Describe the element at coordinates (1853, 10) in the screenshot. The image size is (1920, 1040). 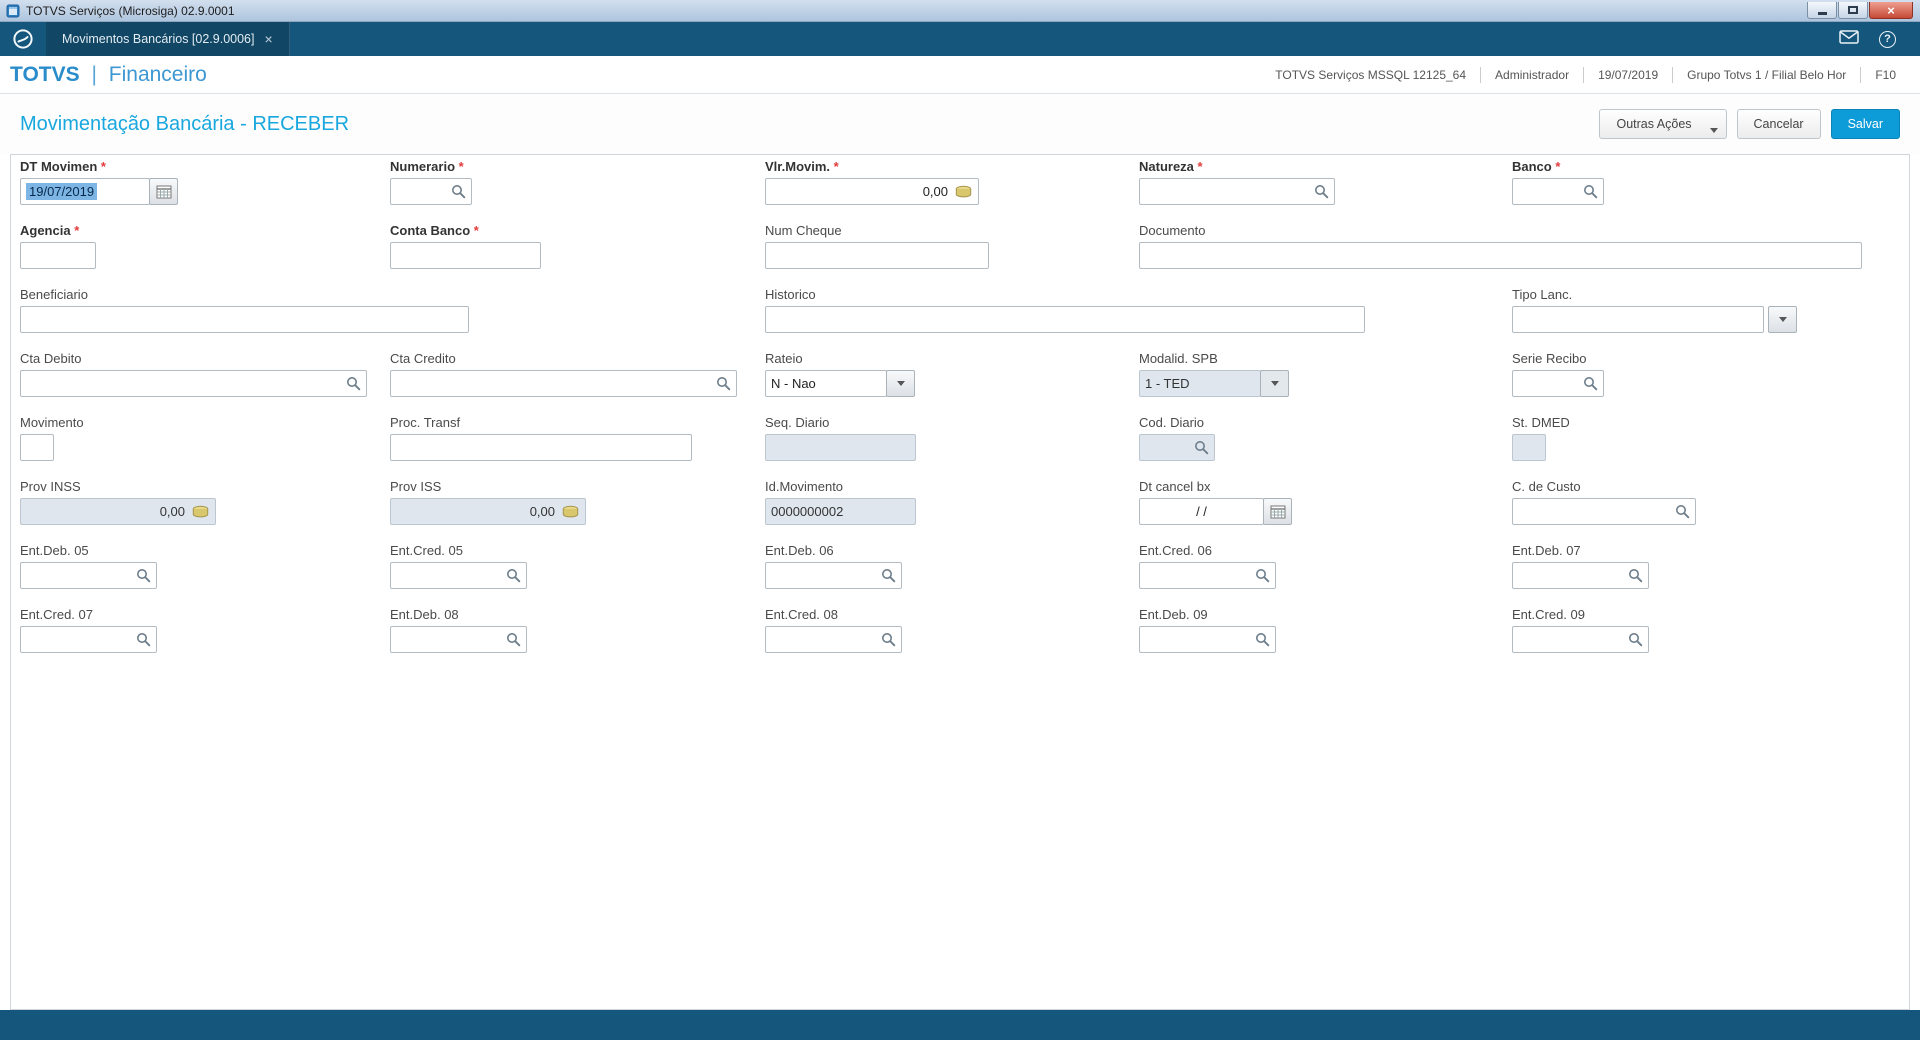
I see `maximize-button` at that location.